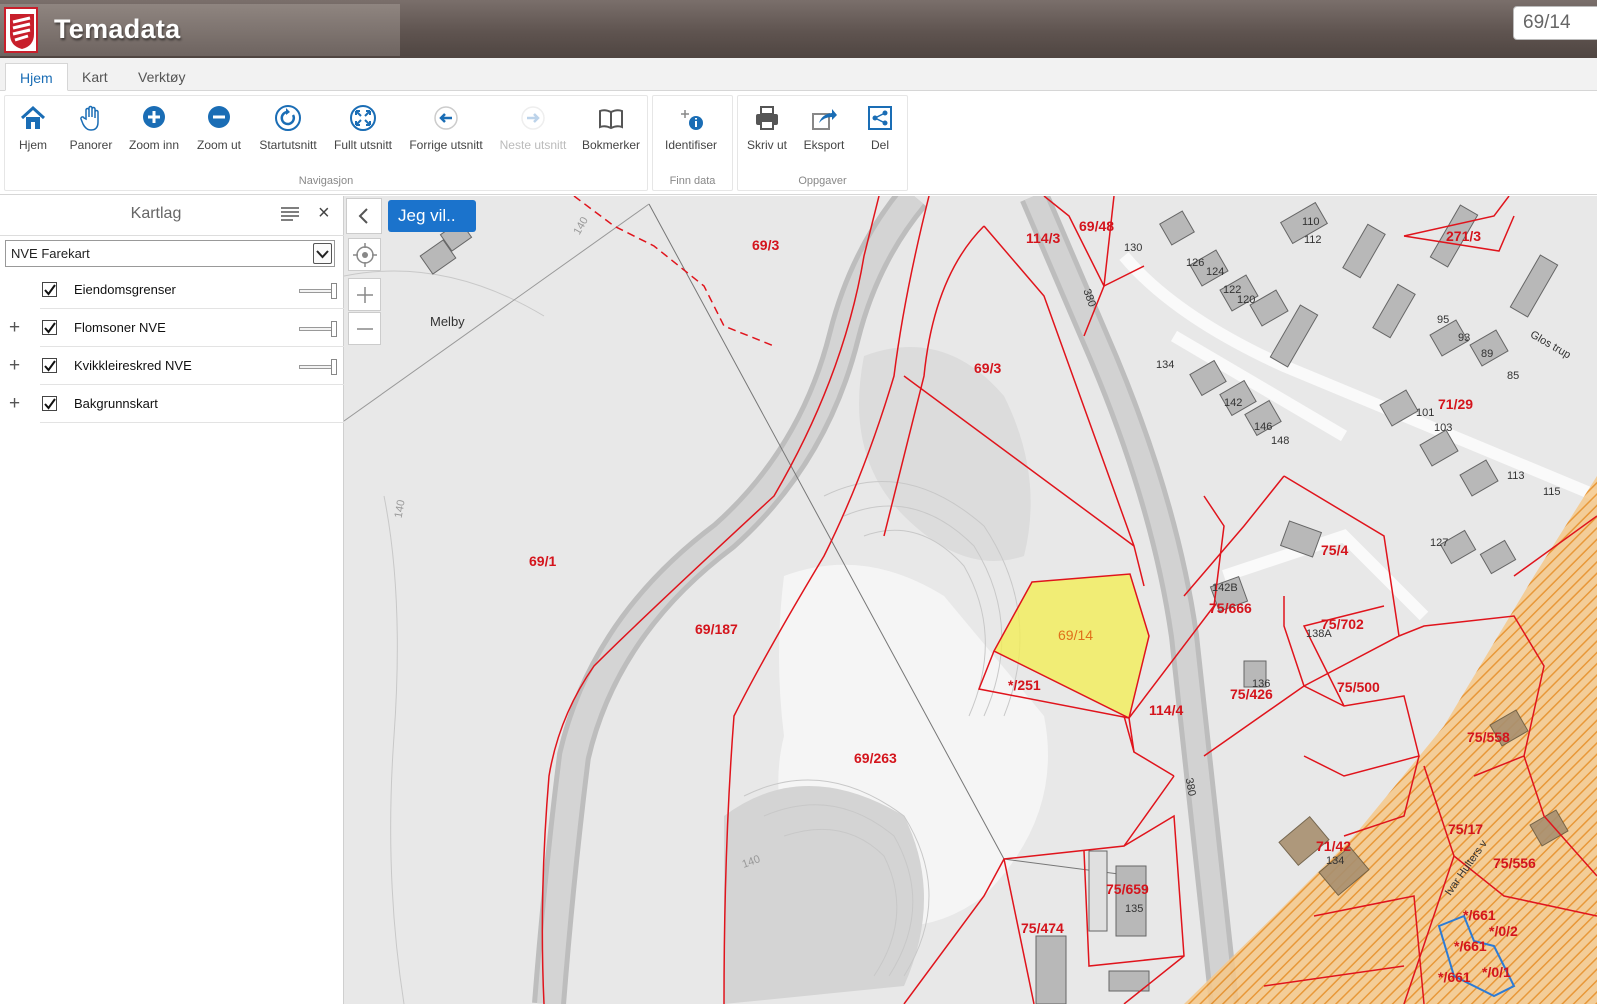  I want to click on forward-arrow-icon, so click(533, 119).